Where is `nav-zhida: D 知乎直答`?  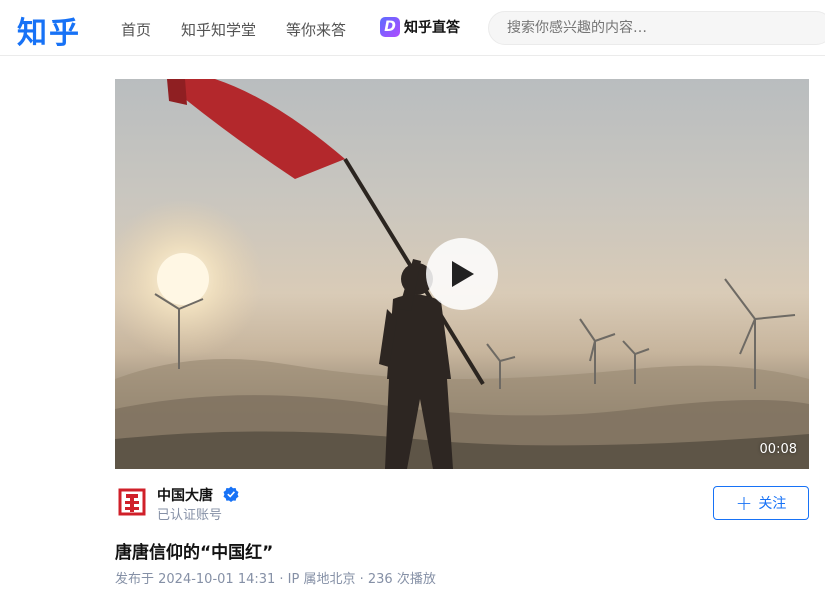 nav-zhida: D 知乎直答 is located at coordinates (420, 27).